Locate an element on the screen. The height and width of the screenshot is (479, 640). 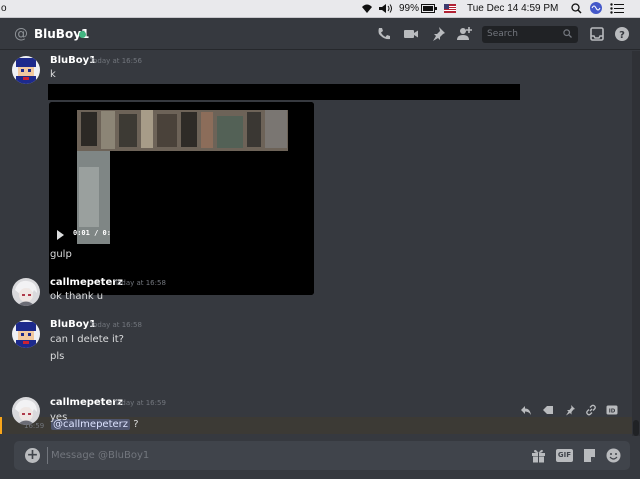
message-scrollbar is located at coordinates (636, 243).